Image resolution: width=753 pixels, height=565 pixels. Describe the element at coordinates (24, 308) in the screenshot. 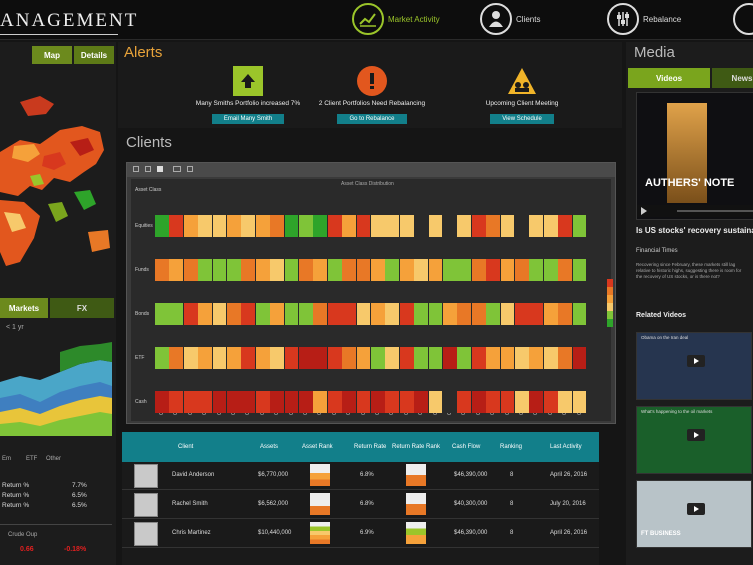

I see `tab-markets: Markets` at that location.